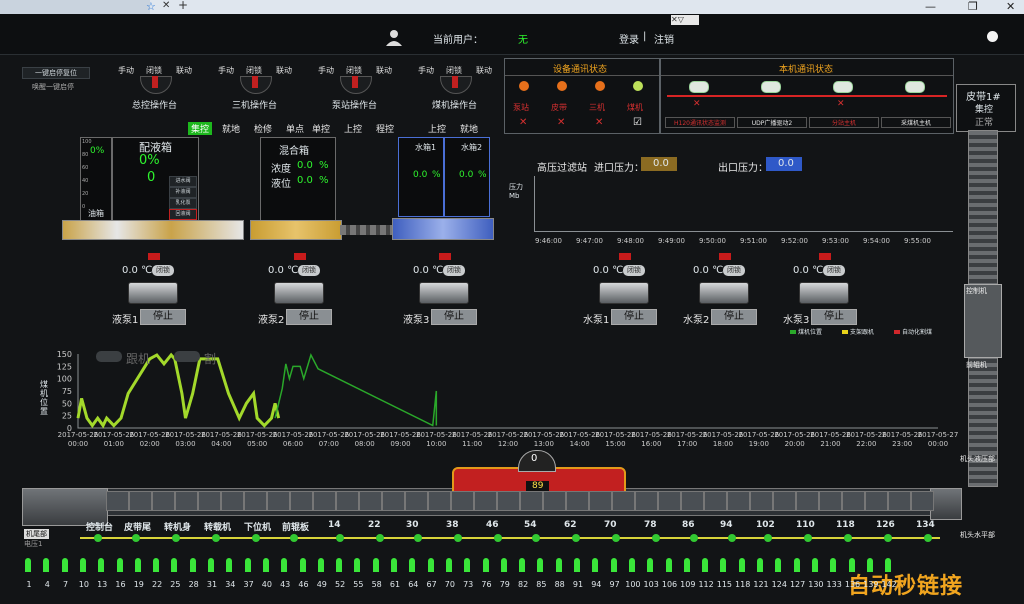 This screenshot has height=604, width=1024. Describe the element at coordinates (629, 38) in the screenshot. I see `login-link: 登录` at that location.